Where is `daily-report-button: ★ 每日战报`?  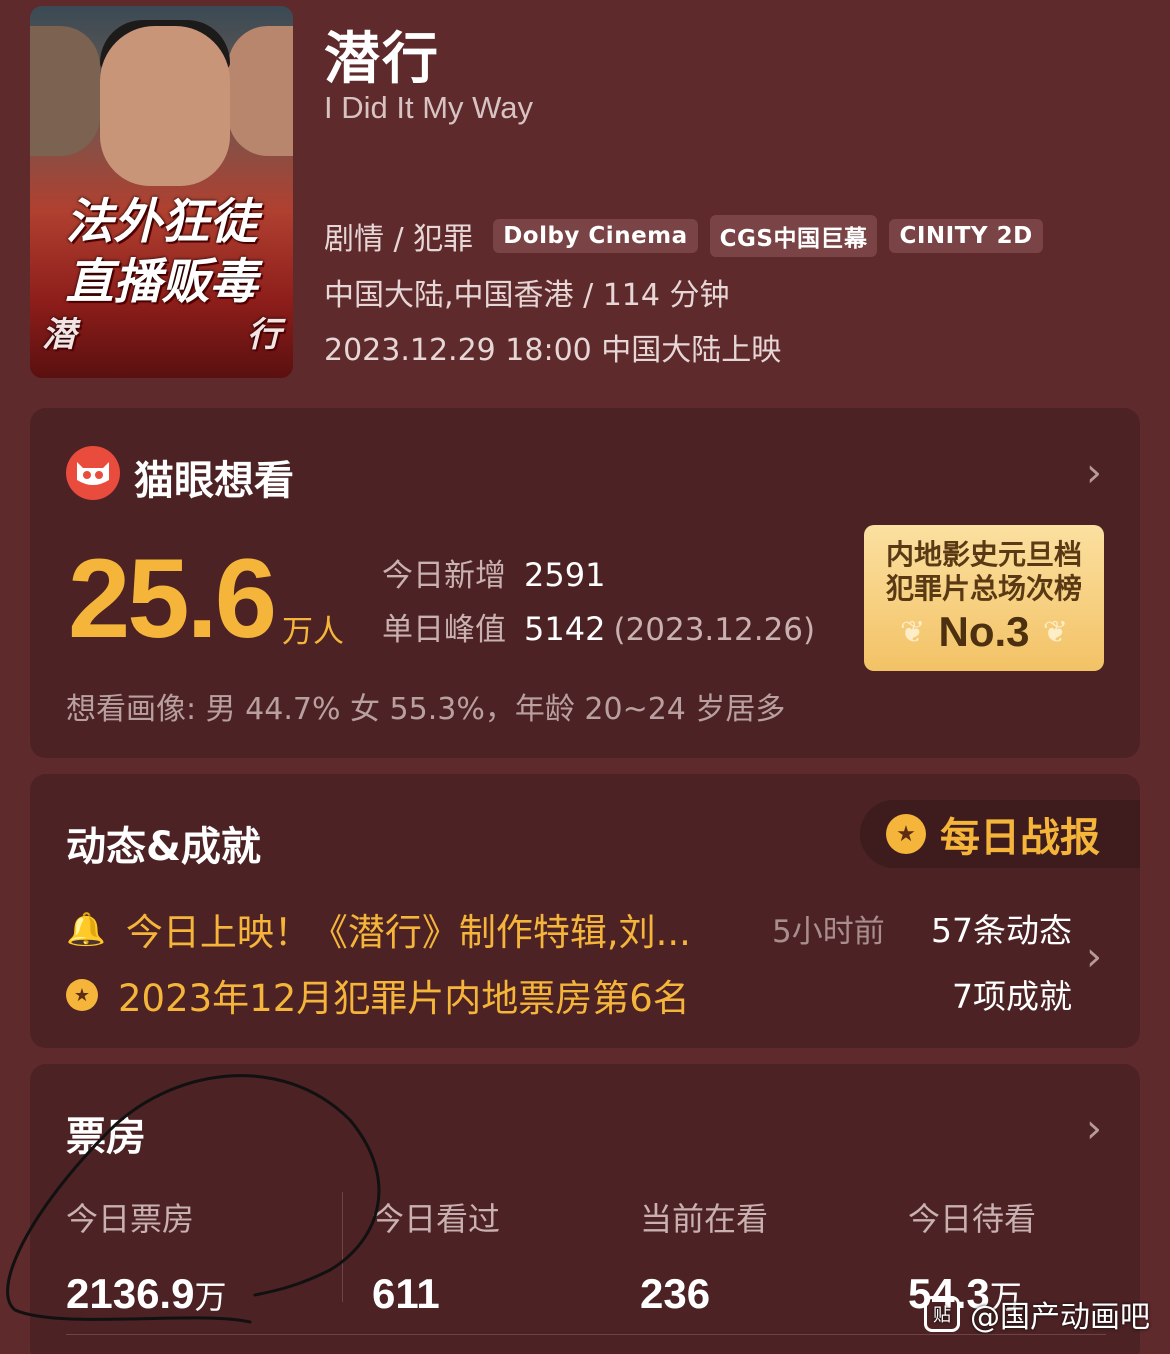 daily-report-button: ★ 每日战报 is located at coordinates (1000, 834).